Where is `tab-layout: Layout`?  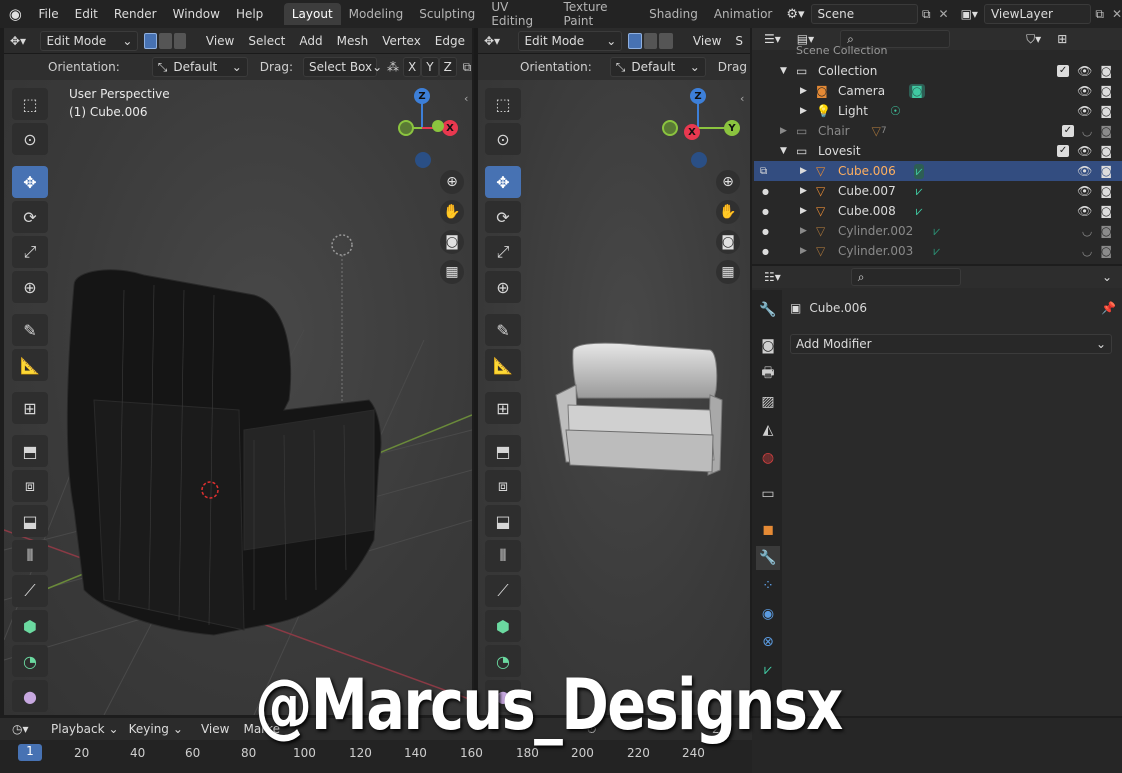
tab-layout: Layout is located at coordinates (312, 14).